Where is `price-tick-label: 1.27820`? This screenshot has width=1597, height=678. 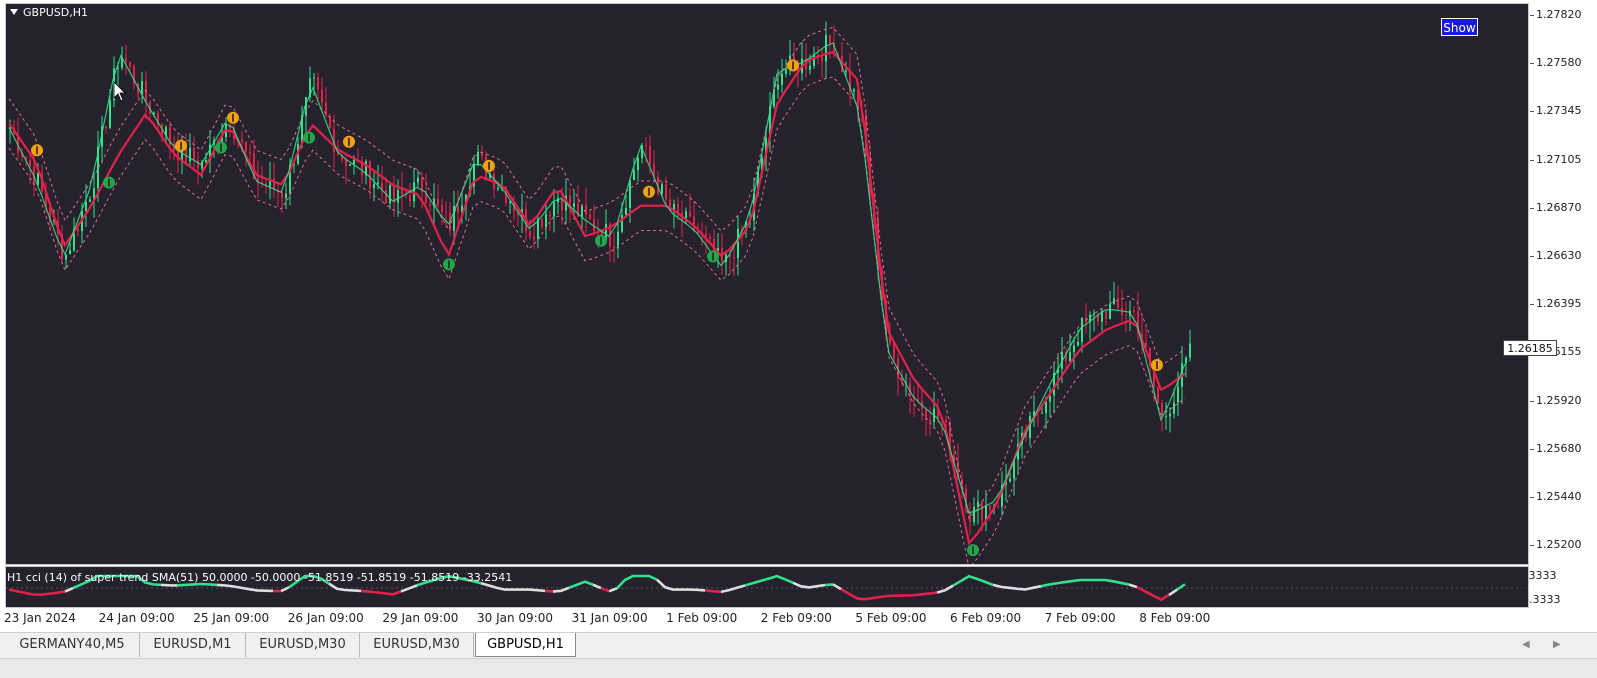
price-tick-label: 1.27820 is located at coordinates (1559, 14).